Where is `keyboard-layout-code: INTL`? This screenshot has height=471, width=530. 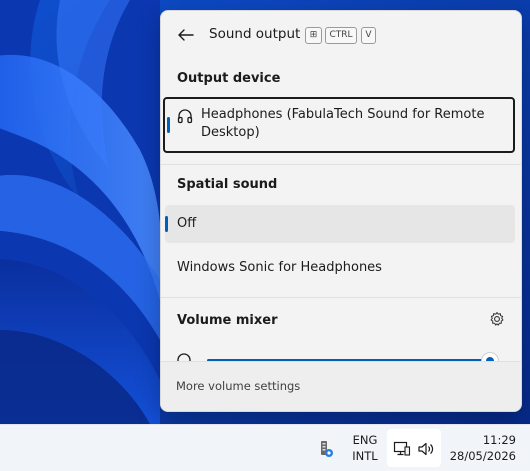 keyboard-layout-code: INTL is located at coordinates (365, 456).